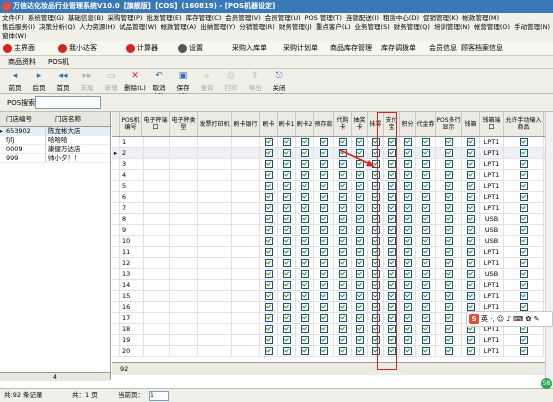  What do you see at coordinates (452, 27) in the screenshot?
I see `menu-item: 培训管理(N)` at bounding box center [452, 27].